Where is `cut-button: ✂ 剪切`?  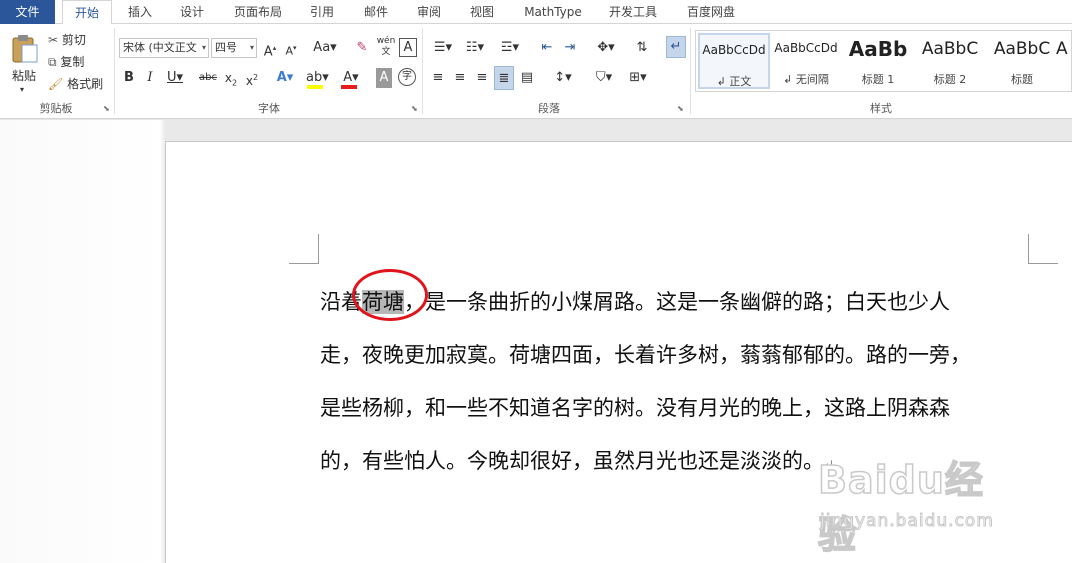
cut-button: ✂ 剪切 is located at coordinates (67, 40).